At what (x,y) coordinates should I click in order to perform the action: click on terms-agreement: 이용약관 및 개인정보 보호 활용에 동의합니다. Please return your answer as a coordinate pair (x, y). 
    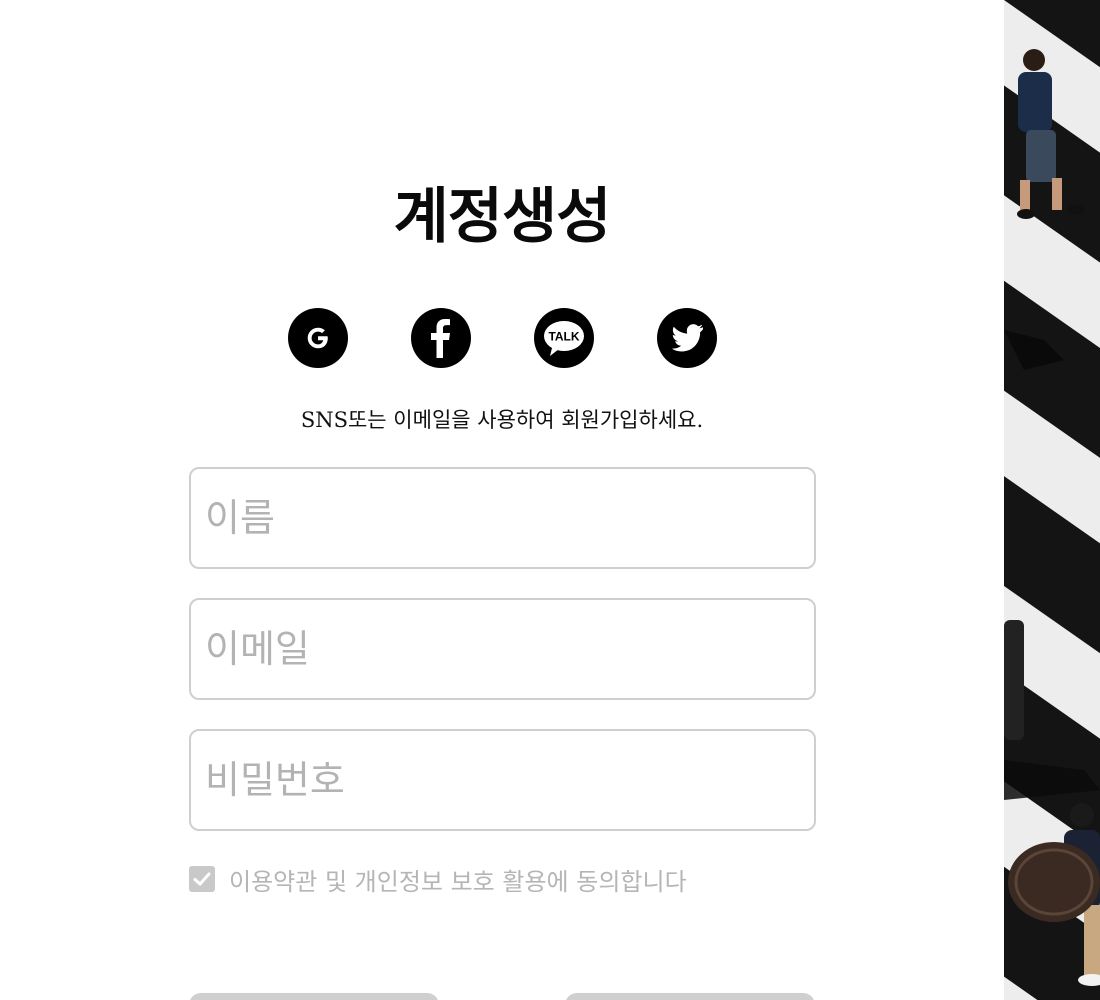
    Looking at the image, I should click on (438, 880).